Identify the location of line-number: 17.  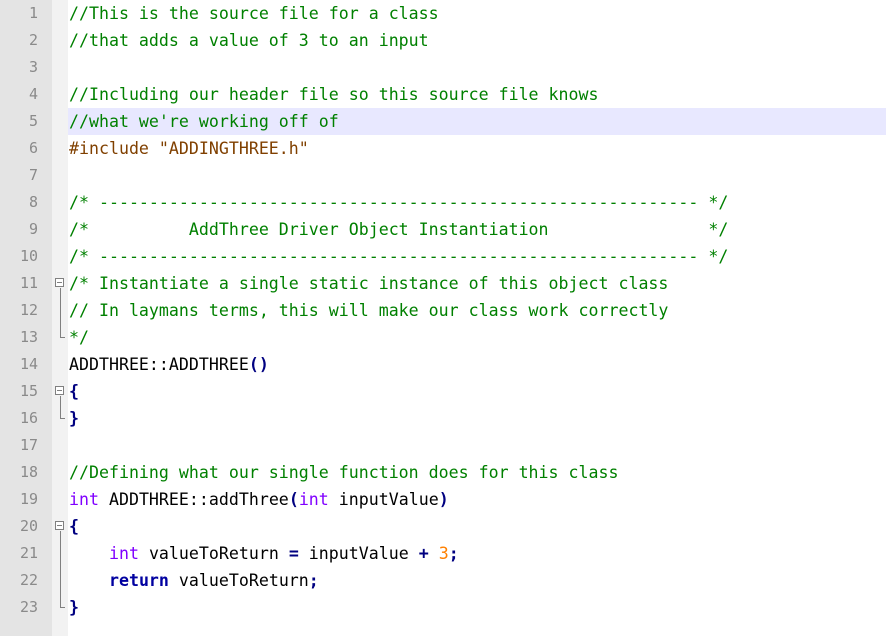
(28, 445).